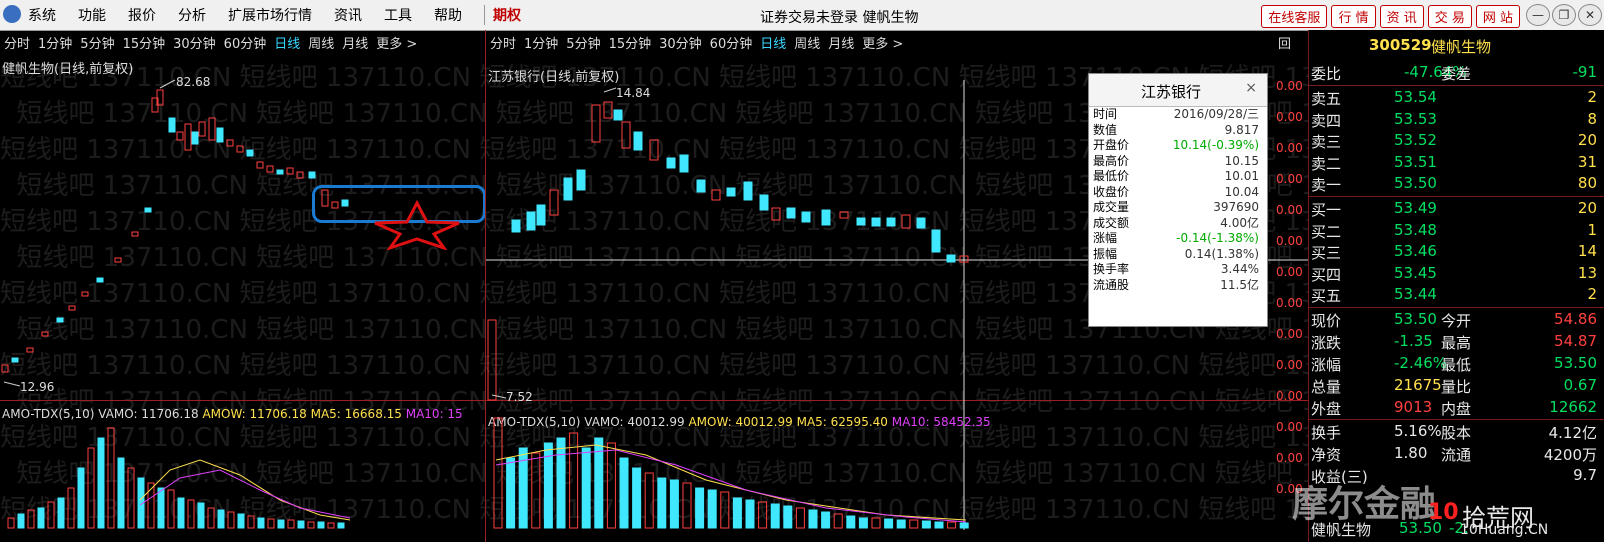 The width and height of the screenshot is (1604, 542). Describe the element at coordinates (142, 15) in the screenshot. I see `menu-item-2: 报价` at that location.